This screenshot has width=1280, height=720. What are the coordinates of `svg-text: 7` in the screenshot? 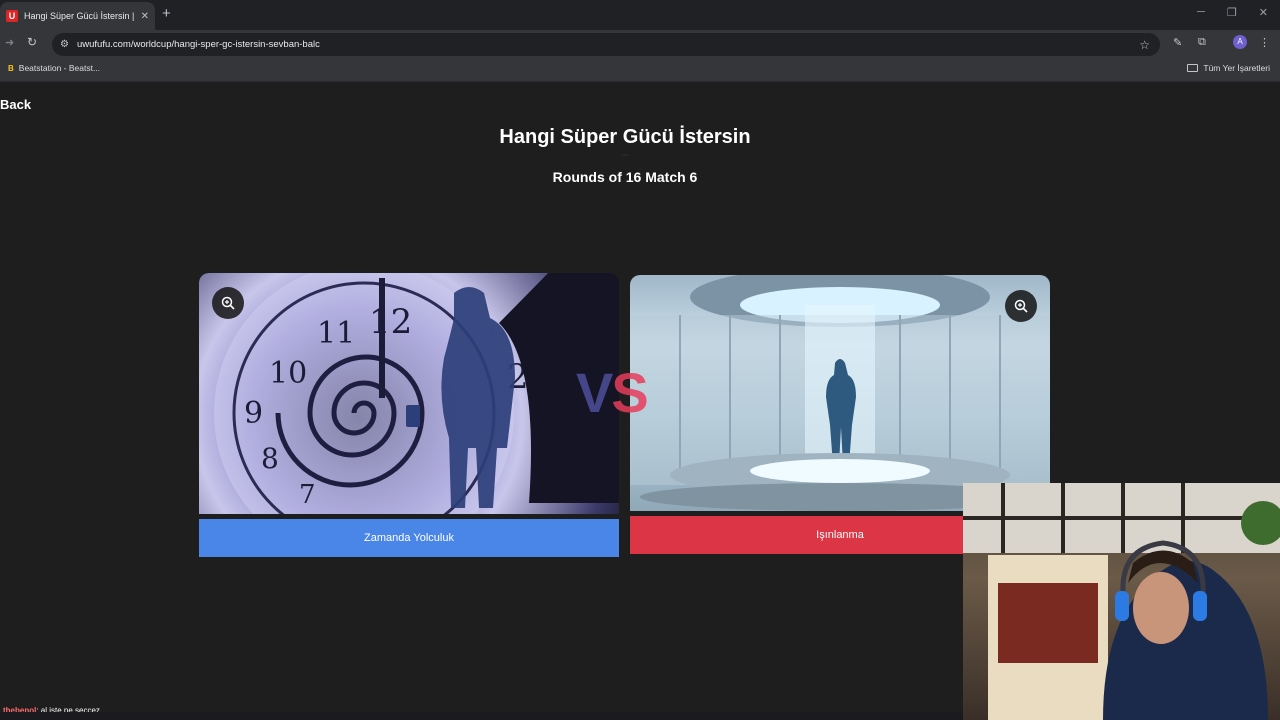 It's located at (307, 495).